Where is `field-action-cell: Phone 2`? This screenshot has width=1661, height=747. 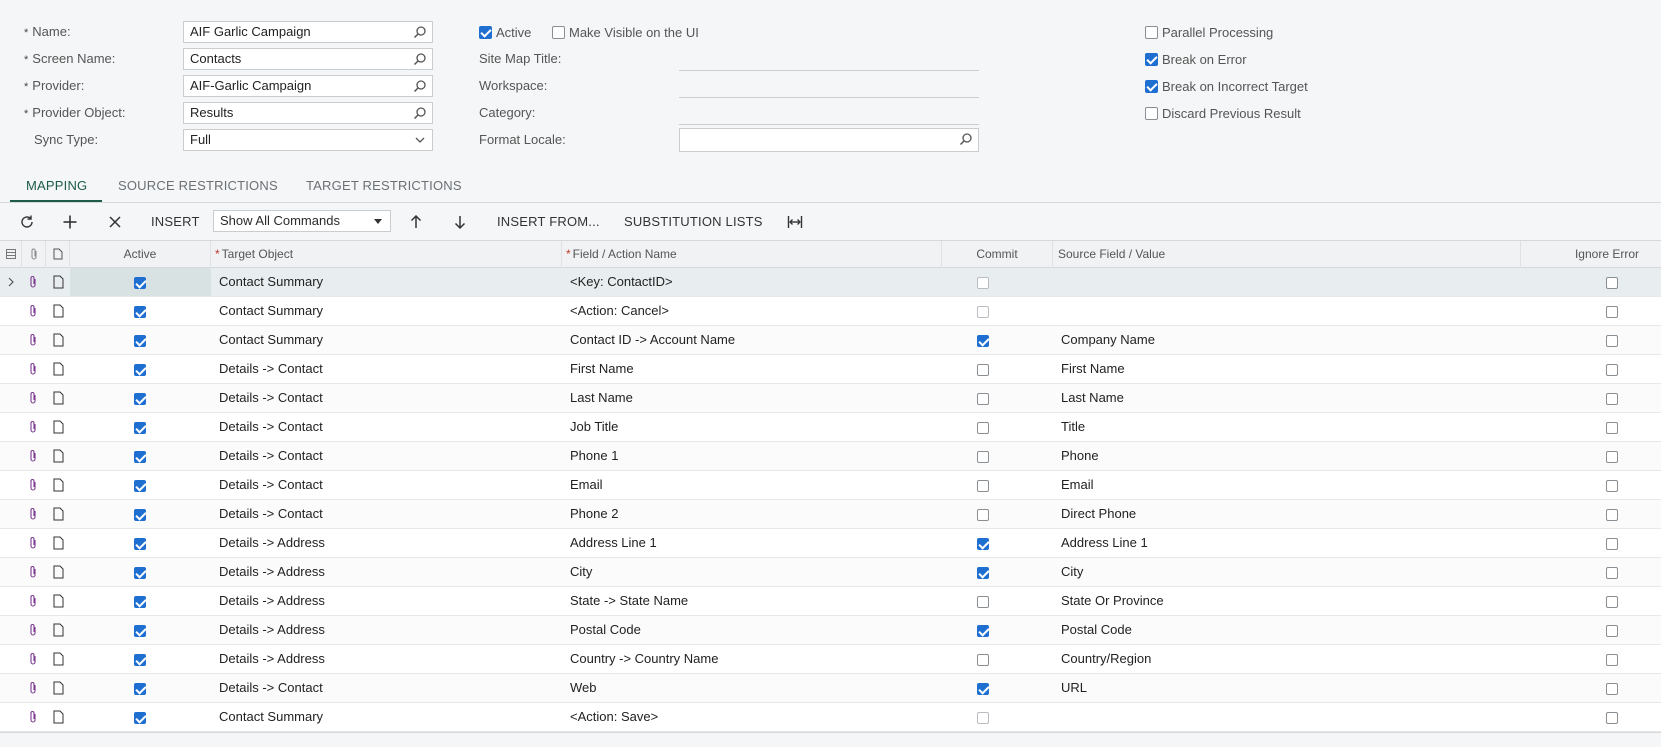 field-action-cell: Phone 2 is located at coordinates (594, 514).